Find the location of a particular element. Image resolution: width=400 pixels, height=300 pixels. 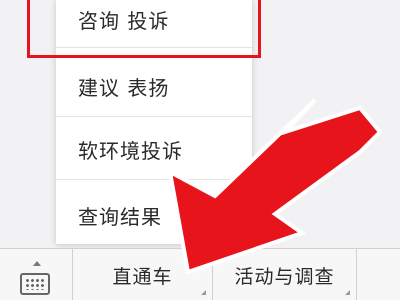

tab-label: 活动与调查 is located at coordinates (284, 276).